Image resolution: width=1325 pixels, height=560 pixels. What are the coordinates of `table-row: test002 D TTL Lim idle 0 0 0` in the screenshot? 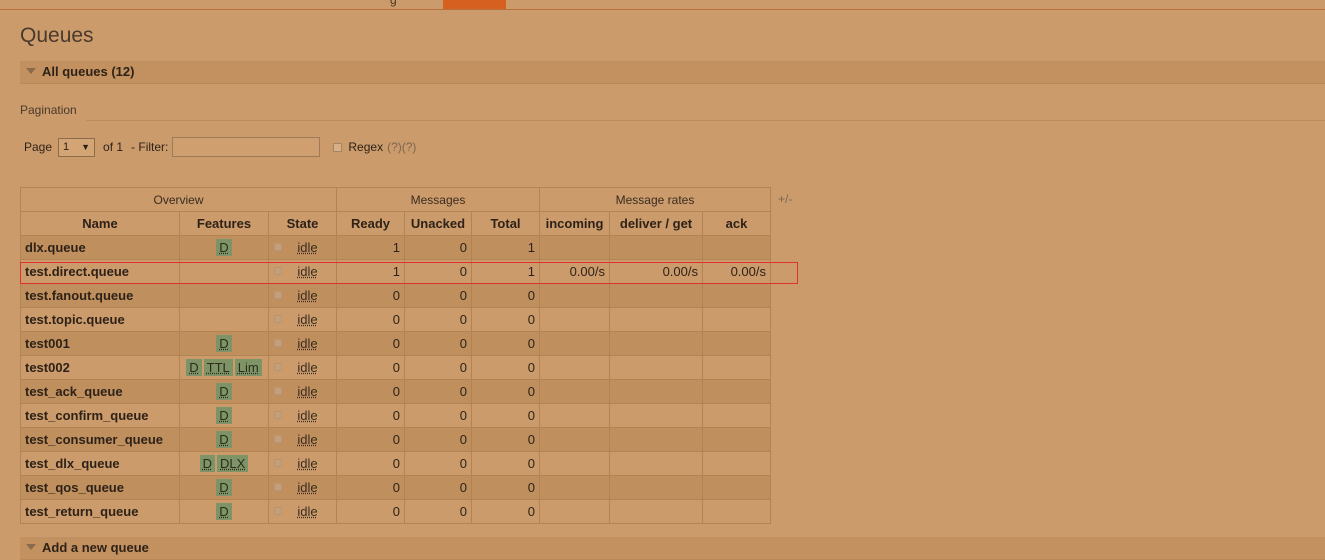 It's located at (395, 367).